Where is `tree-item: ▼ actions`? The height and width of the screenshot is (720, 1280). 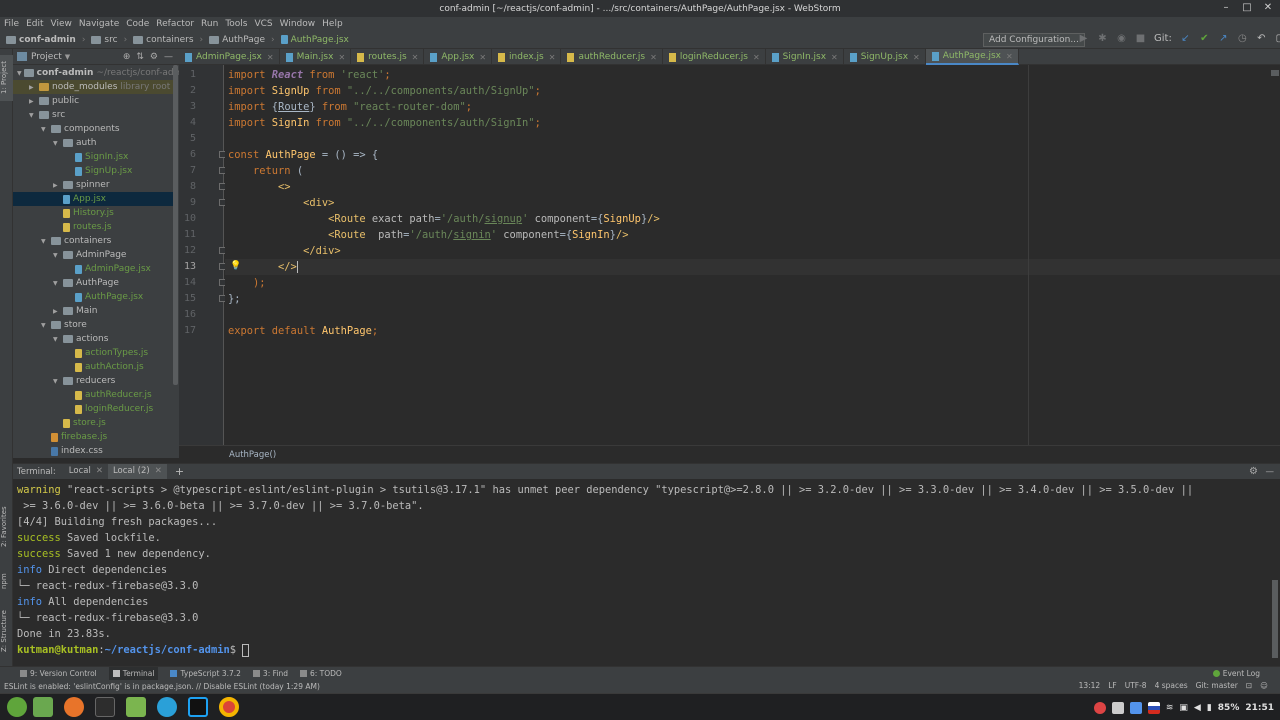 tree-item: ▼ actions is located at coordinates (93, 339).